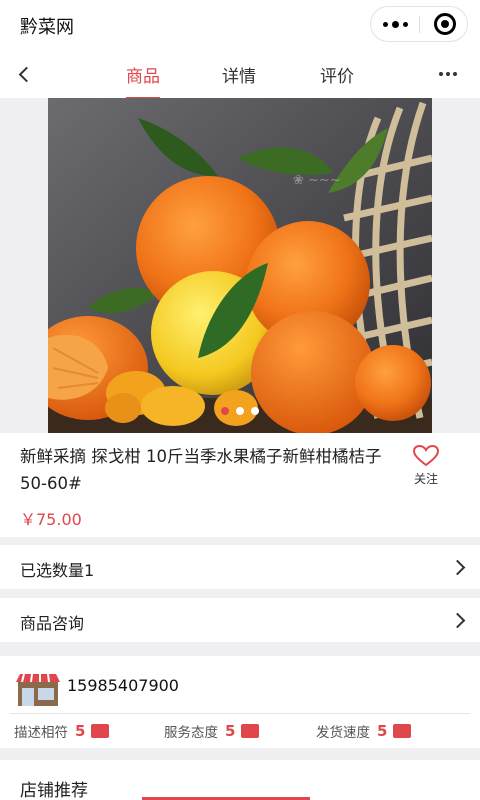 Image resolution: width=480 pixels, height=800 pixels. I want to click on carousel-indicator, so click(240, 411).